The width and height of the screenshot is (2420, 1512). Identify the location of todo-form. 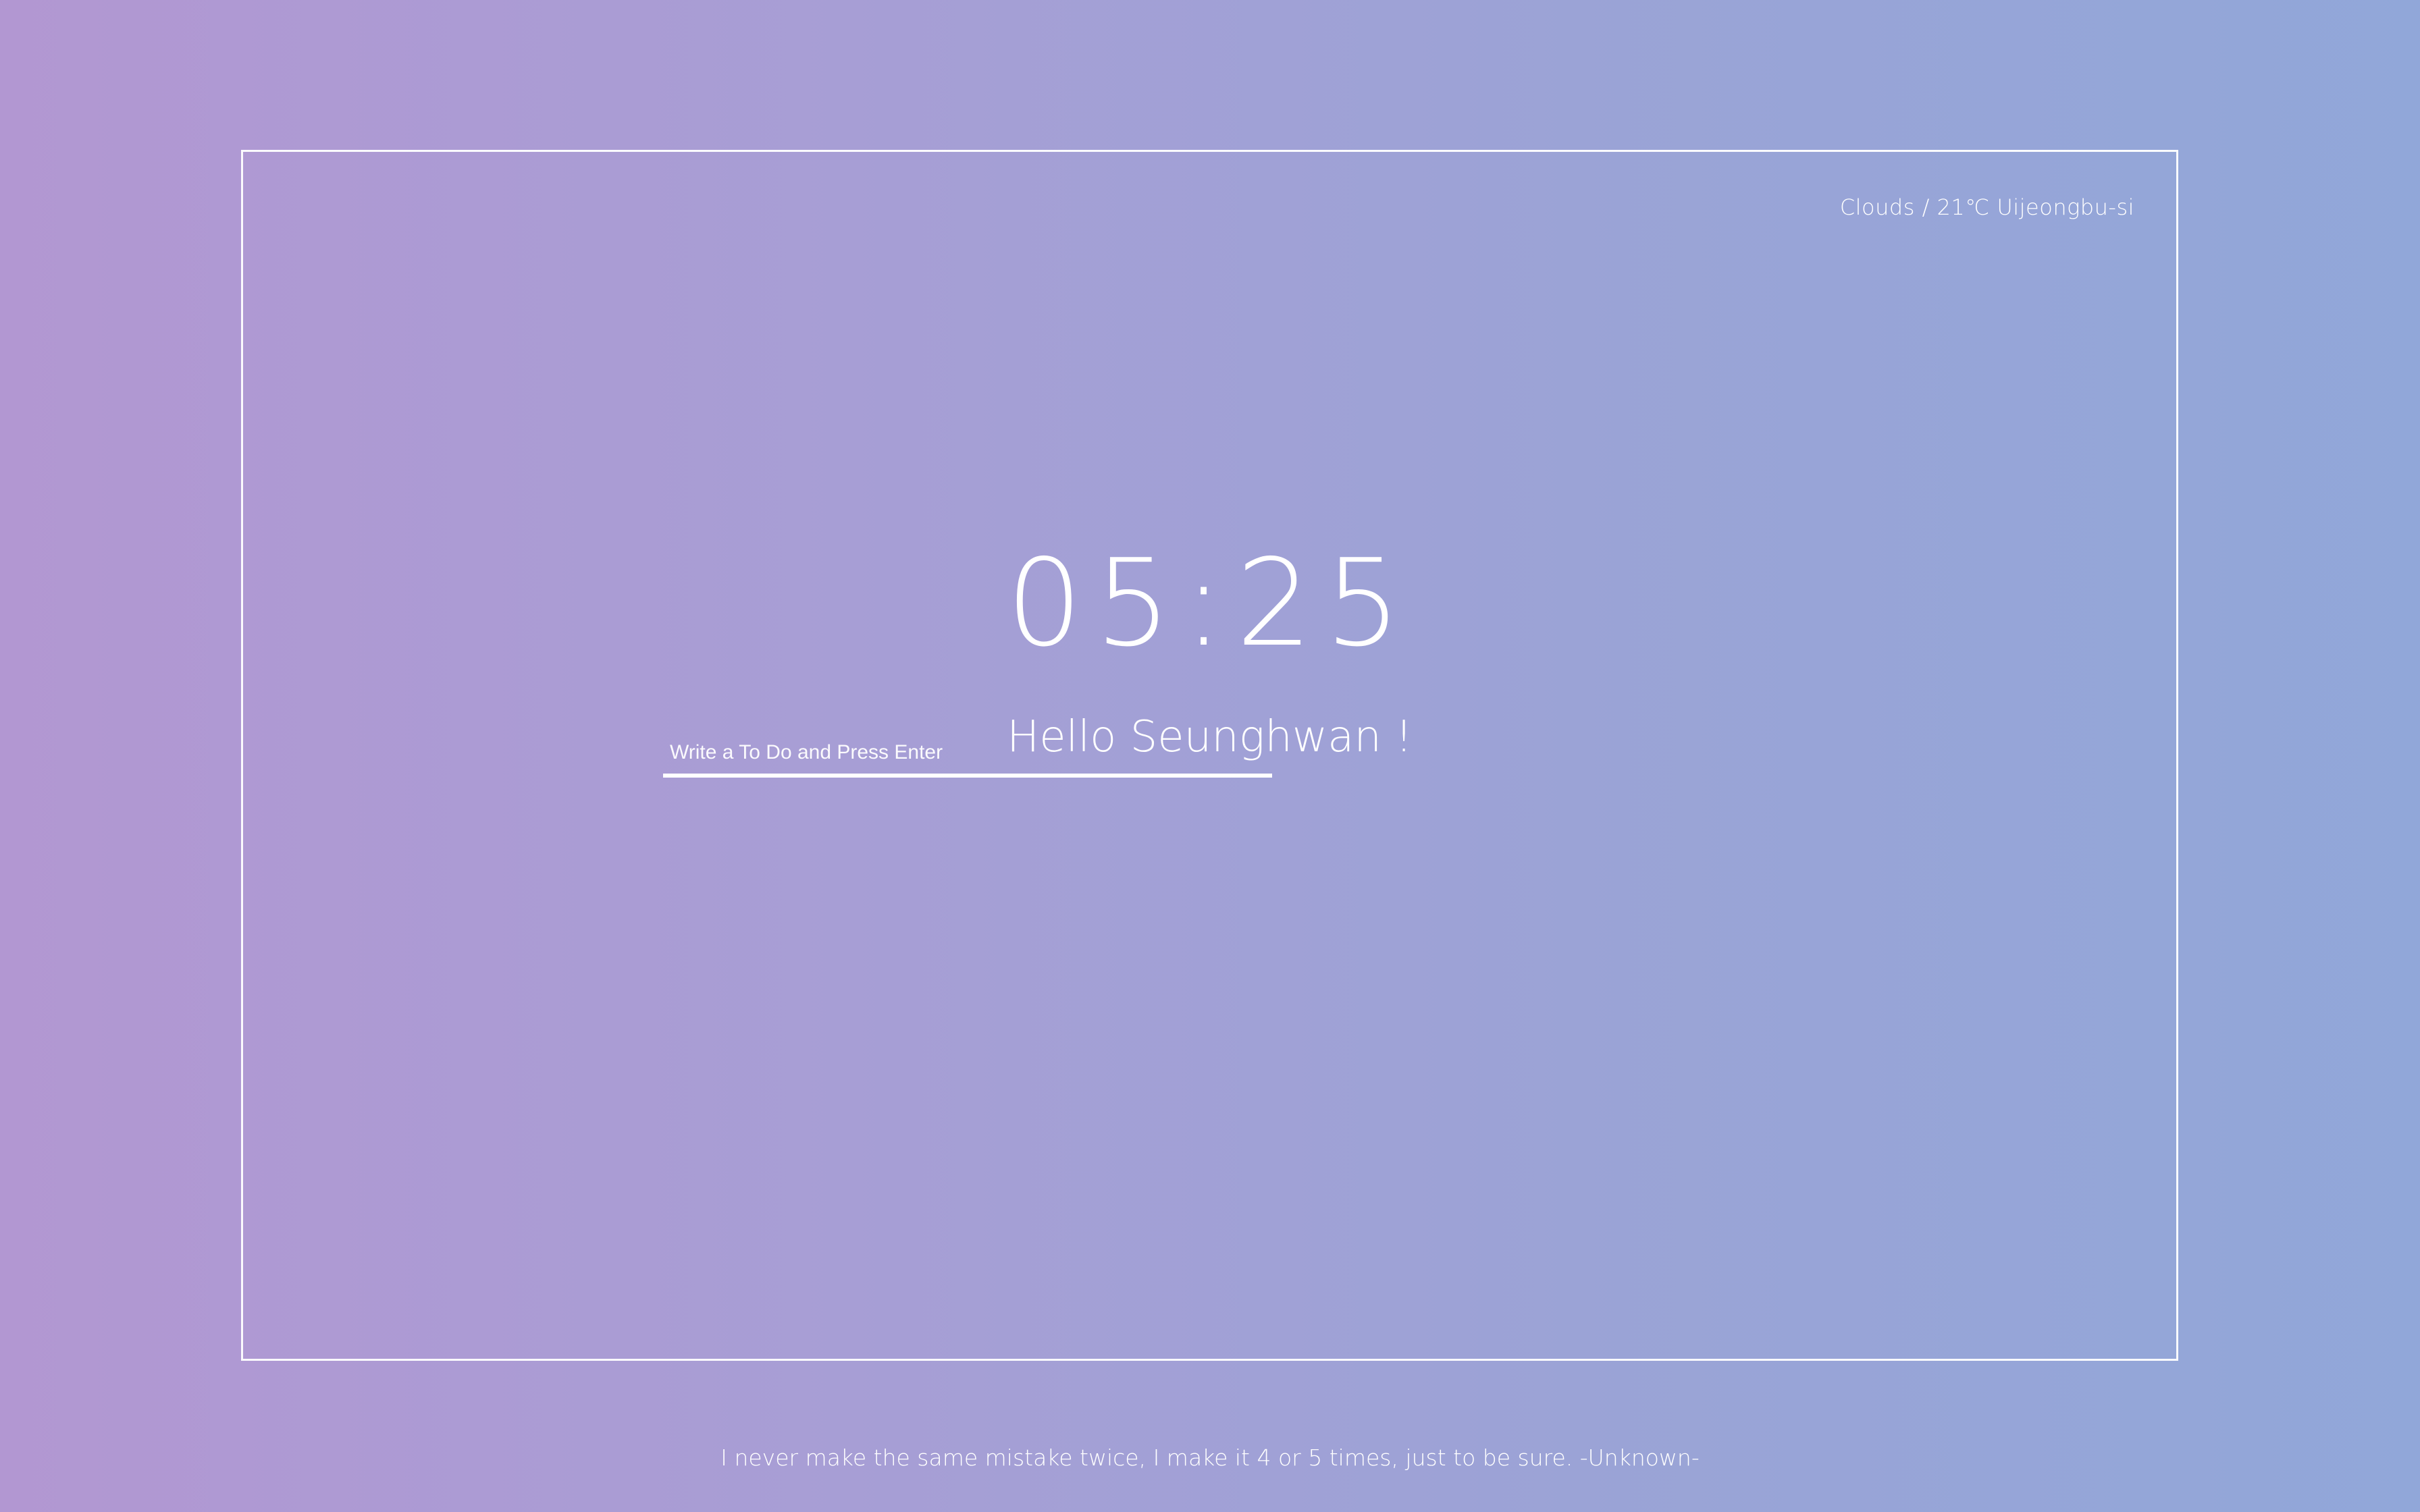
(967, 750).